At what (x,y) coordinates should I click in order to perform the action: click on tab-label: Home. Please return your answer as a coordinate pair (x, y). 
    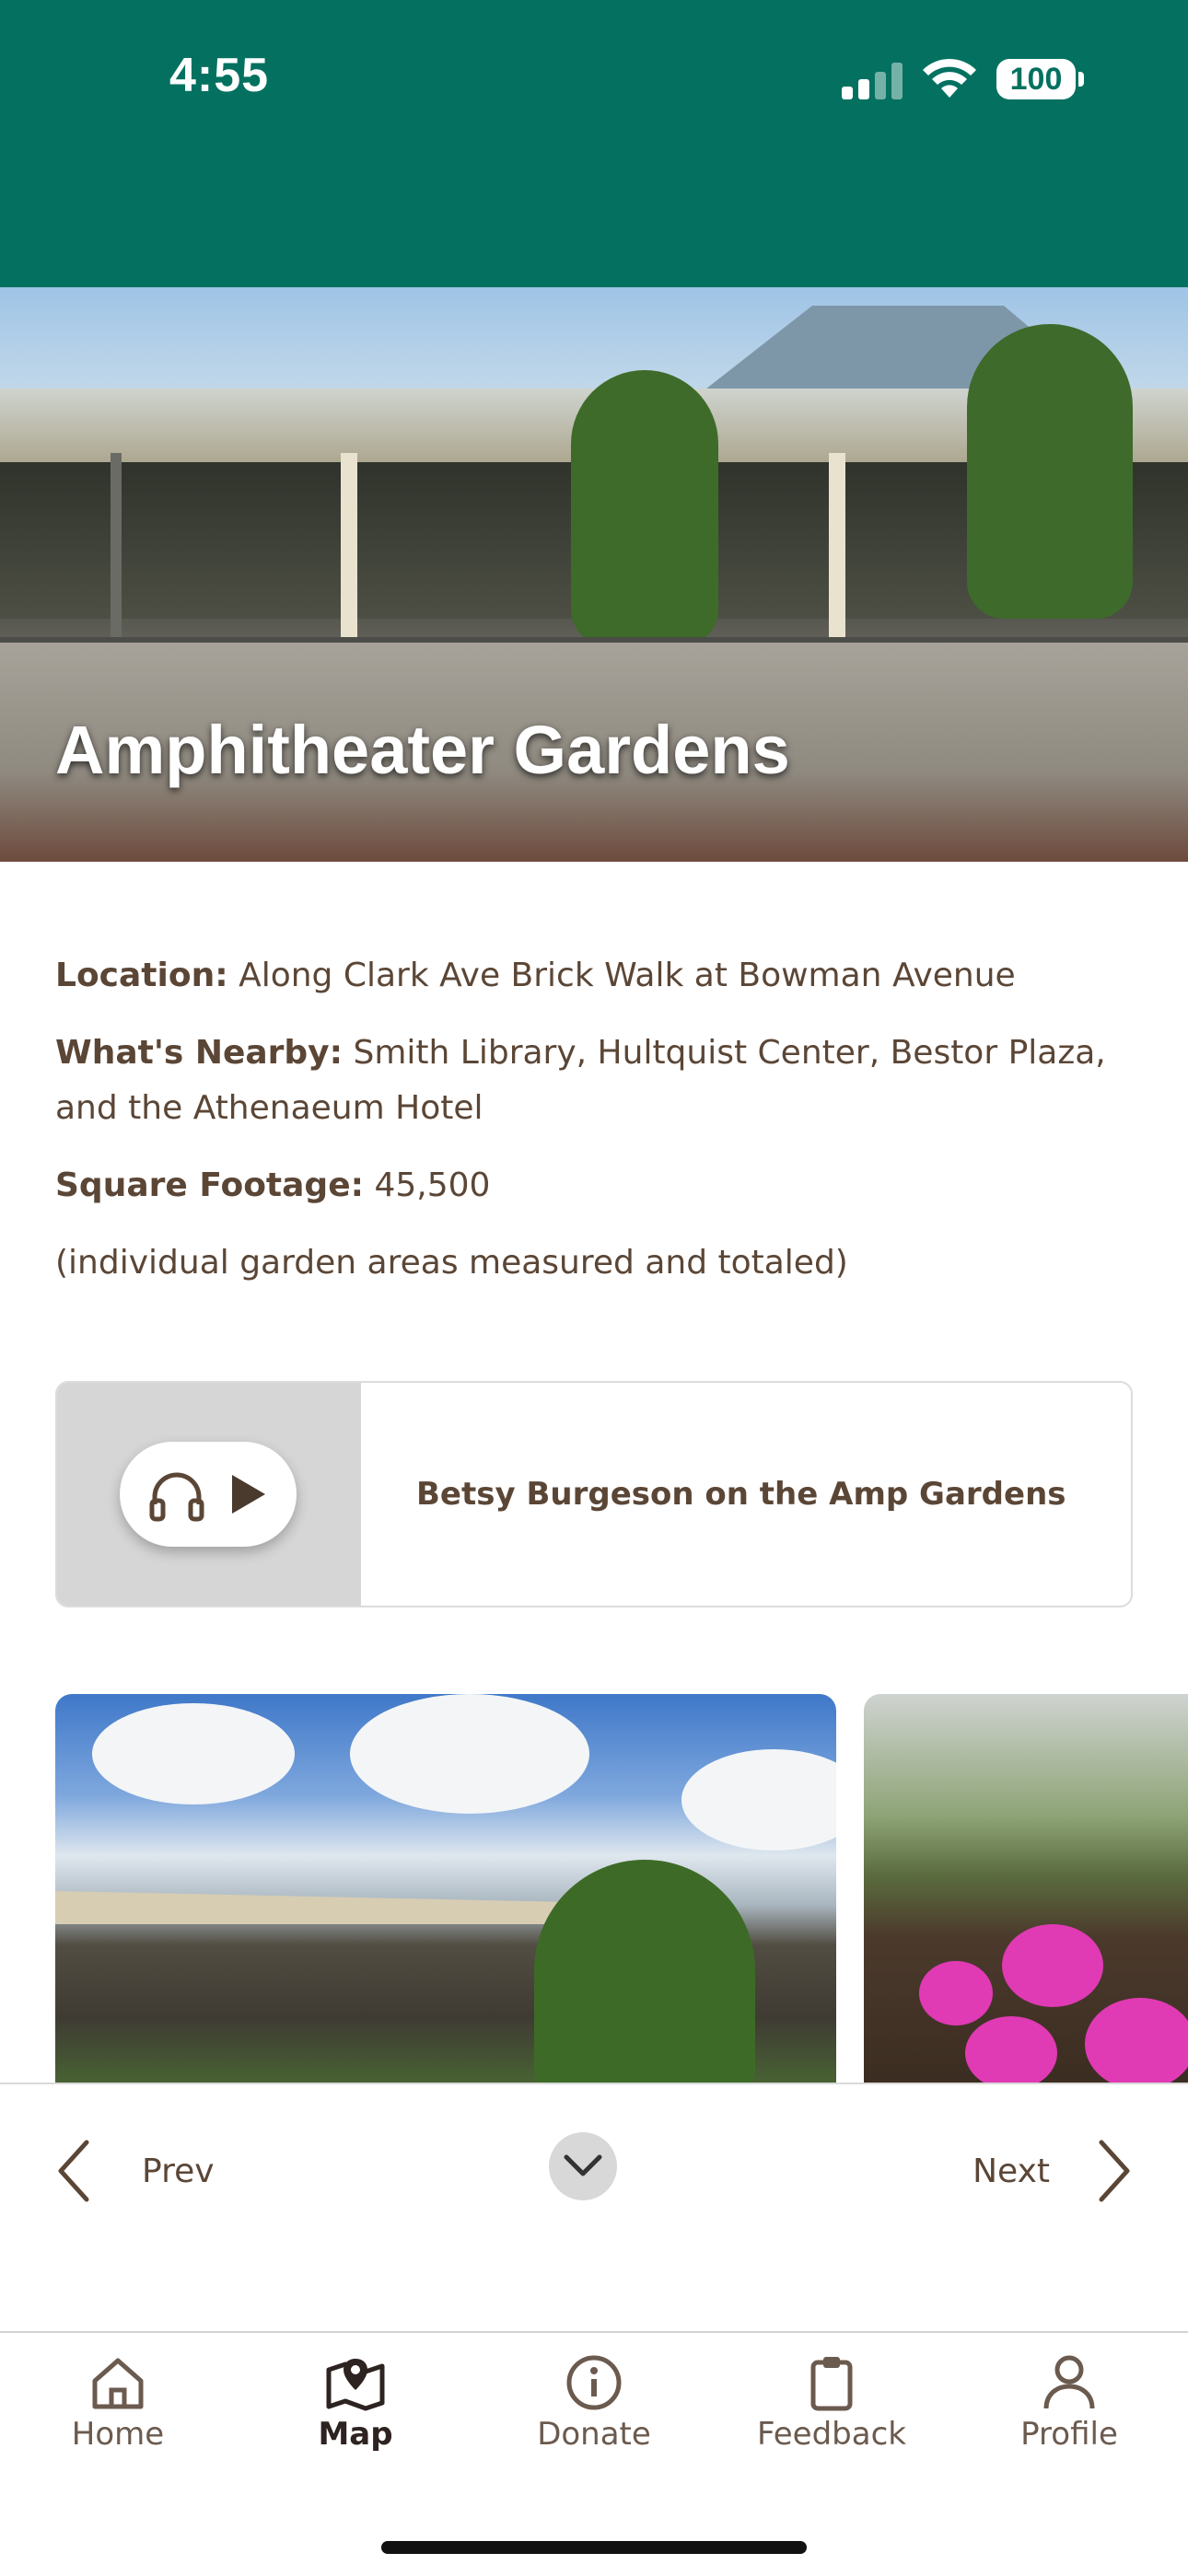
    Looking at the image, I should click on (118, 2434).